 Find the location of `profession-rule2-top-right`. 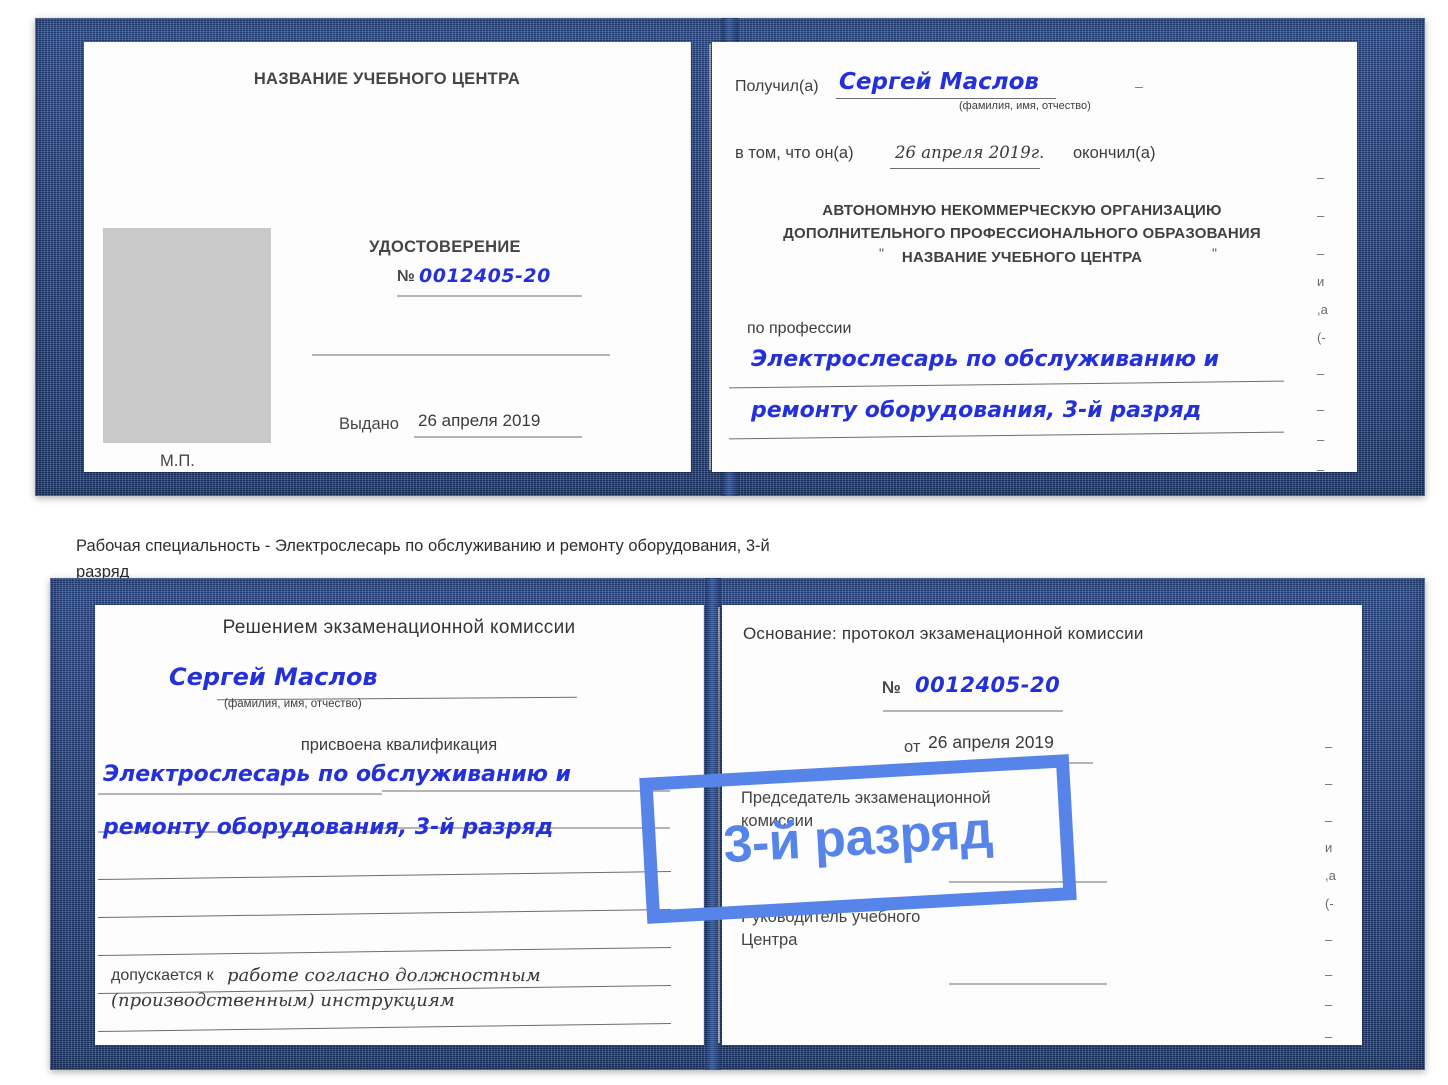

profession-rule2-top-right is located at coordinates (1006, 435).